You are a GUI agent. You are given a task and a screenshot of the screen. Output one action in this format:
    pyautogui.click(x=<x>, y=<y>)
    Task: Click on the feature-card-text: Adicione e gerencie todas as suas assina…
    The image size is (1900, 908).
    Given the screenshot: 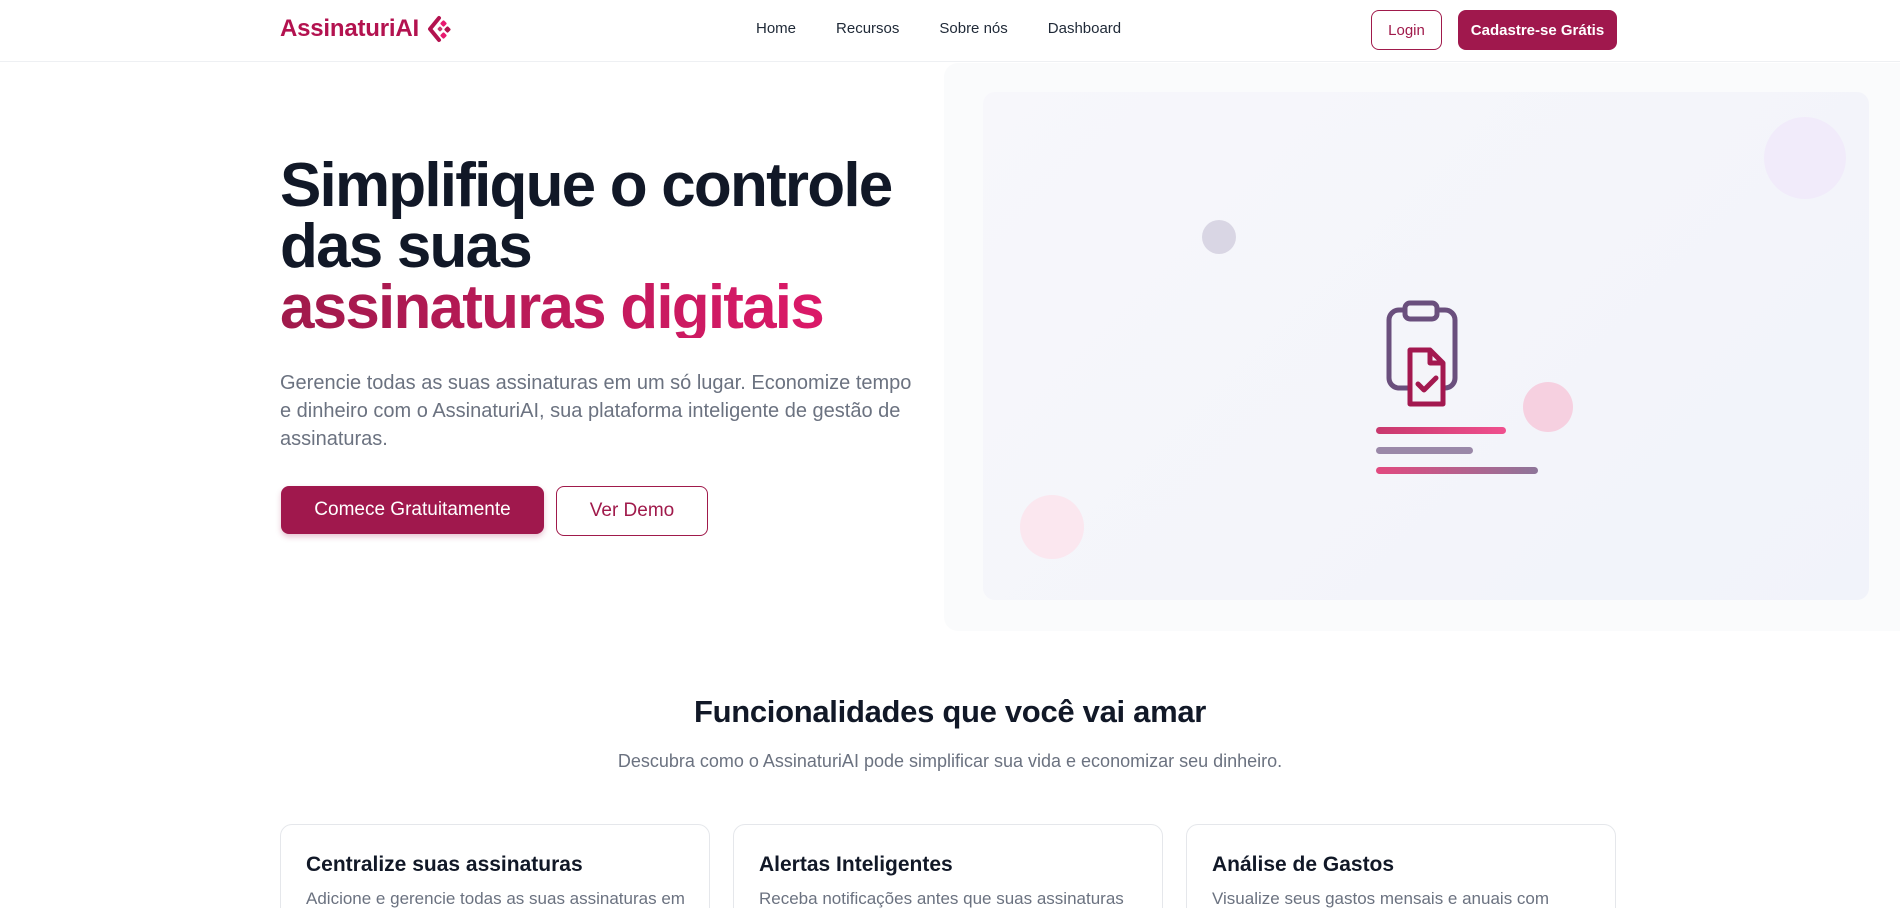 What is the action you would take?
    pyautogui.click(x=495, y=898)
    